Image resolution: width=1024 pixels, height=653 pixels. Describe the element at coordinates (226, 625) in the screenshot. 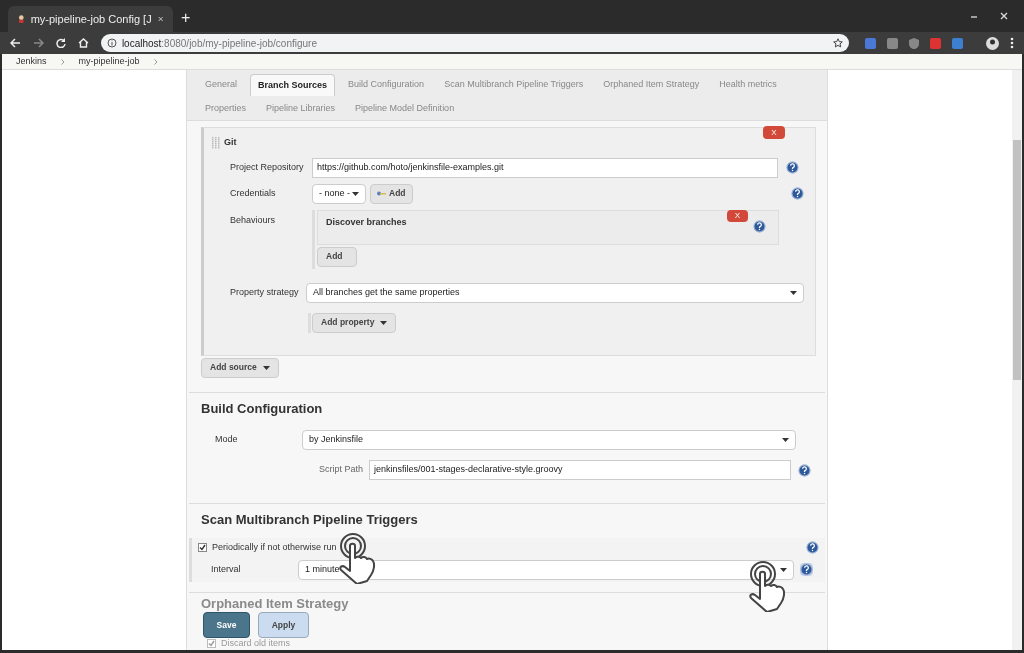

I see `save-button: Save` at that location.